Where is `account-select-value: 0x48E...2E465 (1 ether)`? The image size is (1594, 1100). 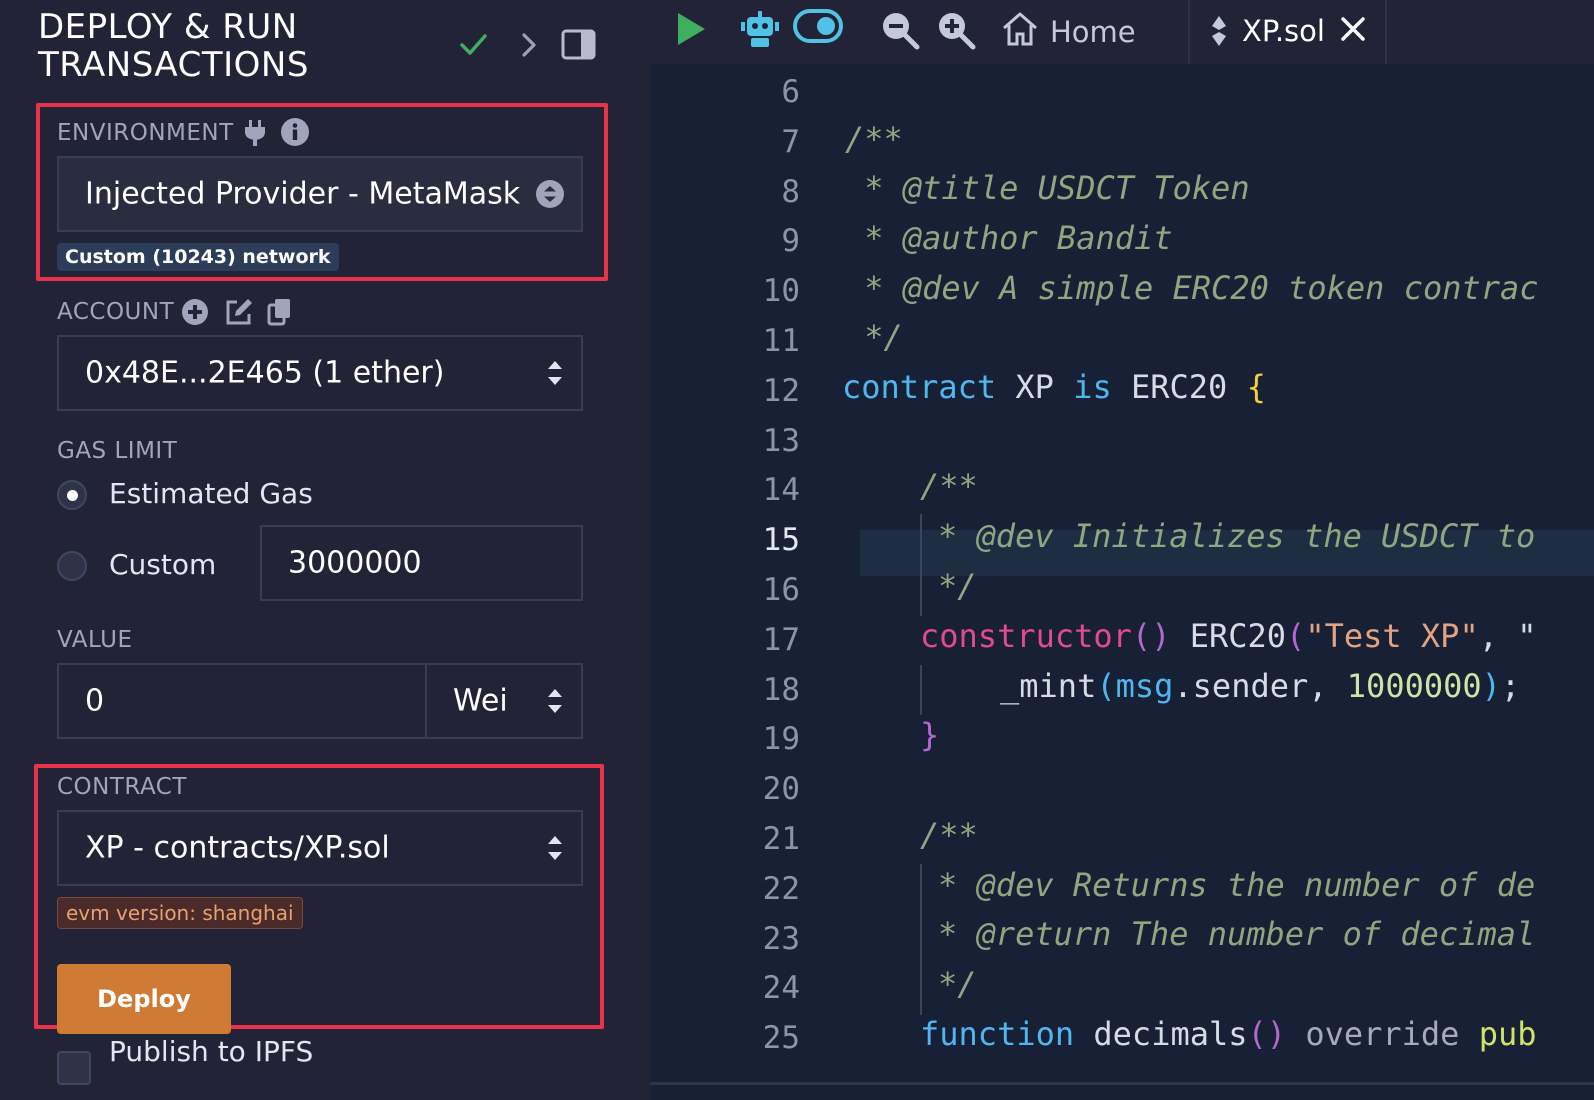 account-select-value: 0x48E...2E465 (1 ether) is located at coordinates (265, 373).